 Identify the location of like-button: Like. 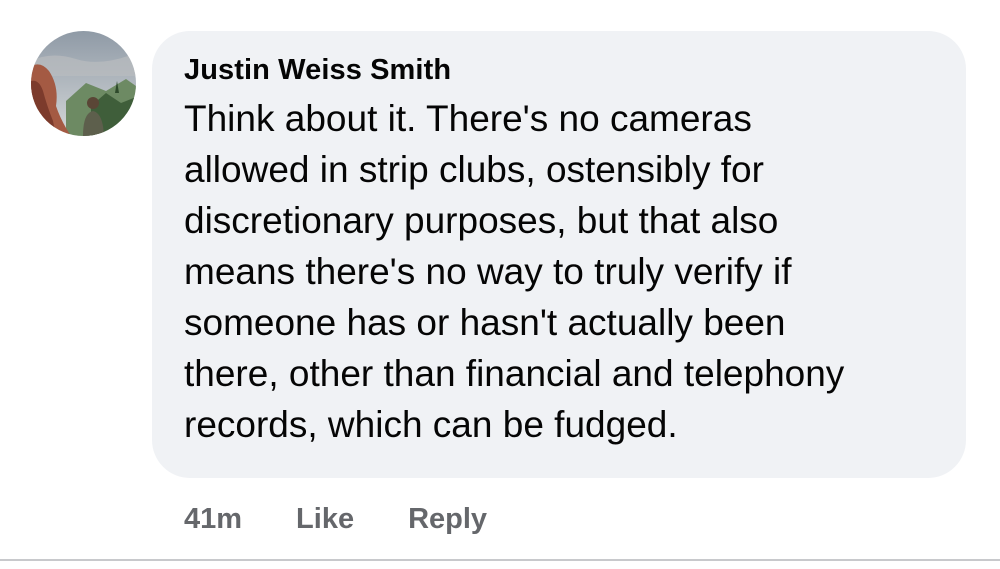
(325, 519).